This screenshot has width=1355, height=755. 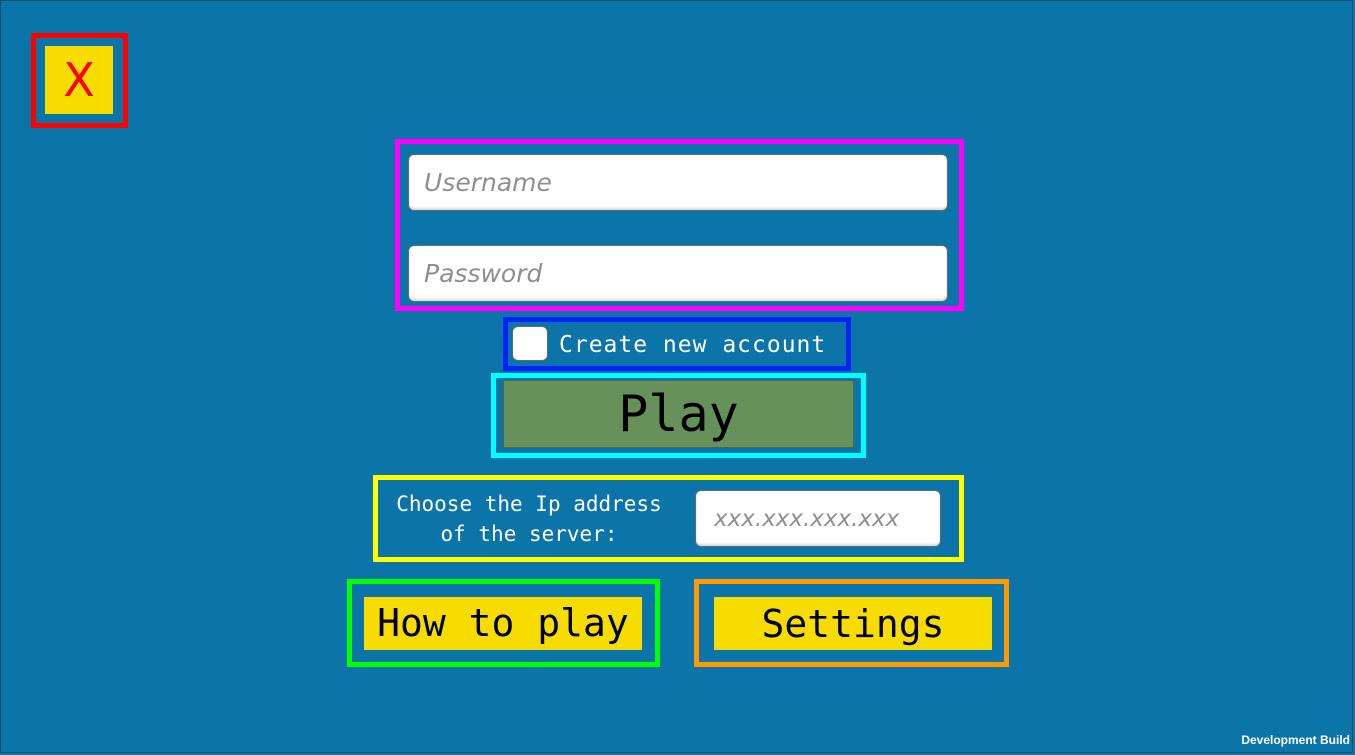 What do you see at coordinates (1295, 740) in the screenshot?
I see `development-build-label: Development Build` at bounding box center [1295, 740].